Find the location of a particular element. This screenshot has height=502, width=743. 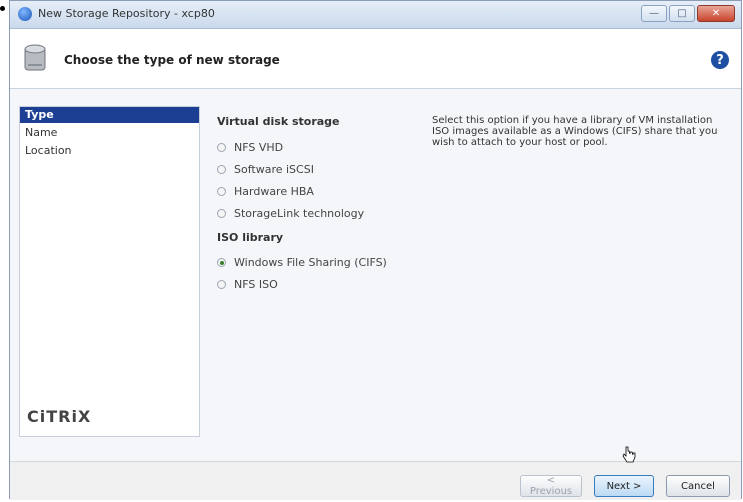

xencenter-app-icon is located at coordinates (25, 14).